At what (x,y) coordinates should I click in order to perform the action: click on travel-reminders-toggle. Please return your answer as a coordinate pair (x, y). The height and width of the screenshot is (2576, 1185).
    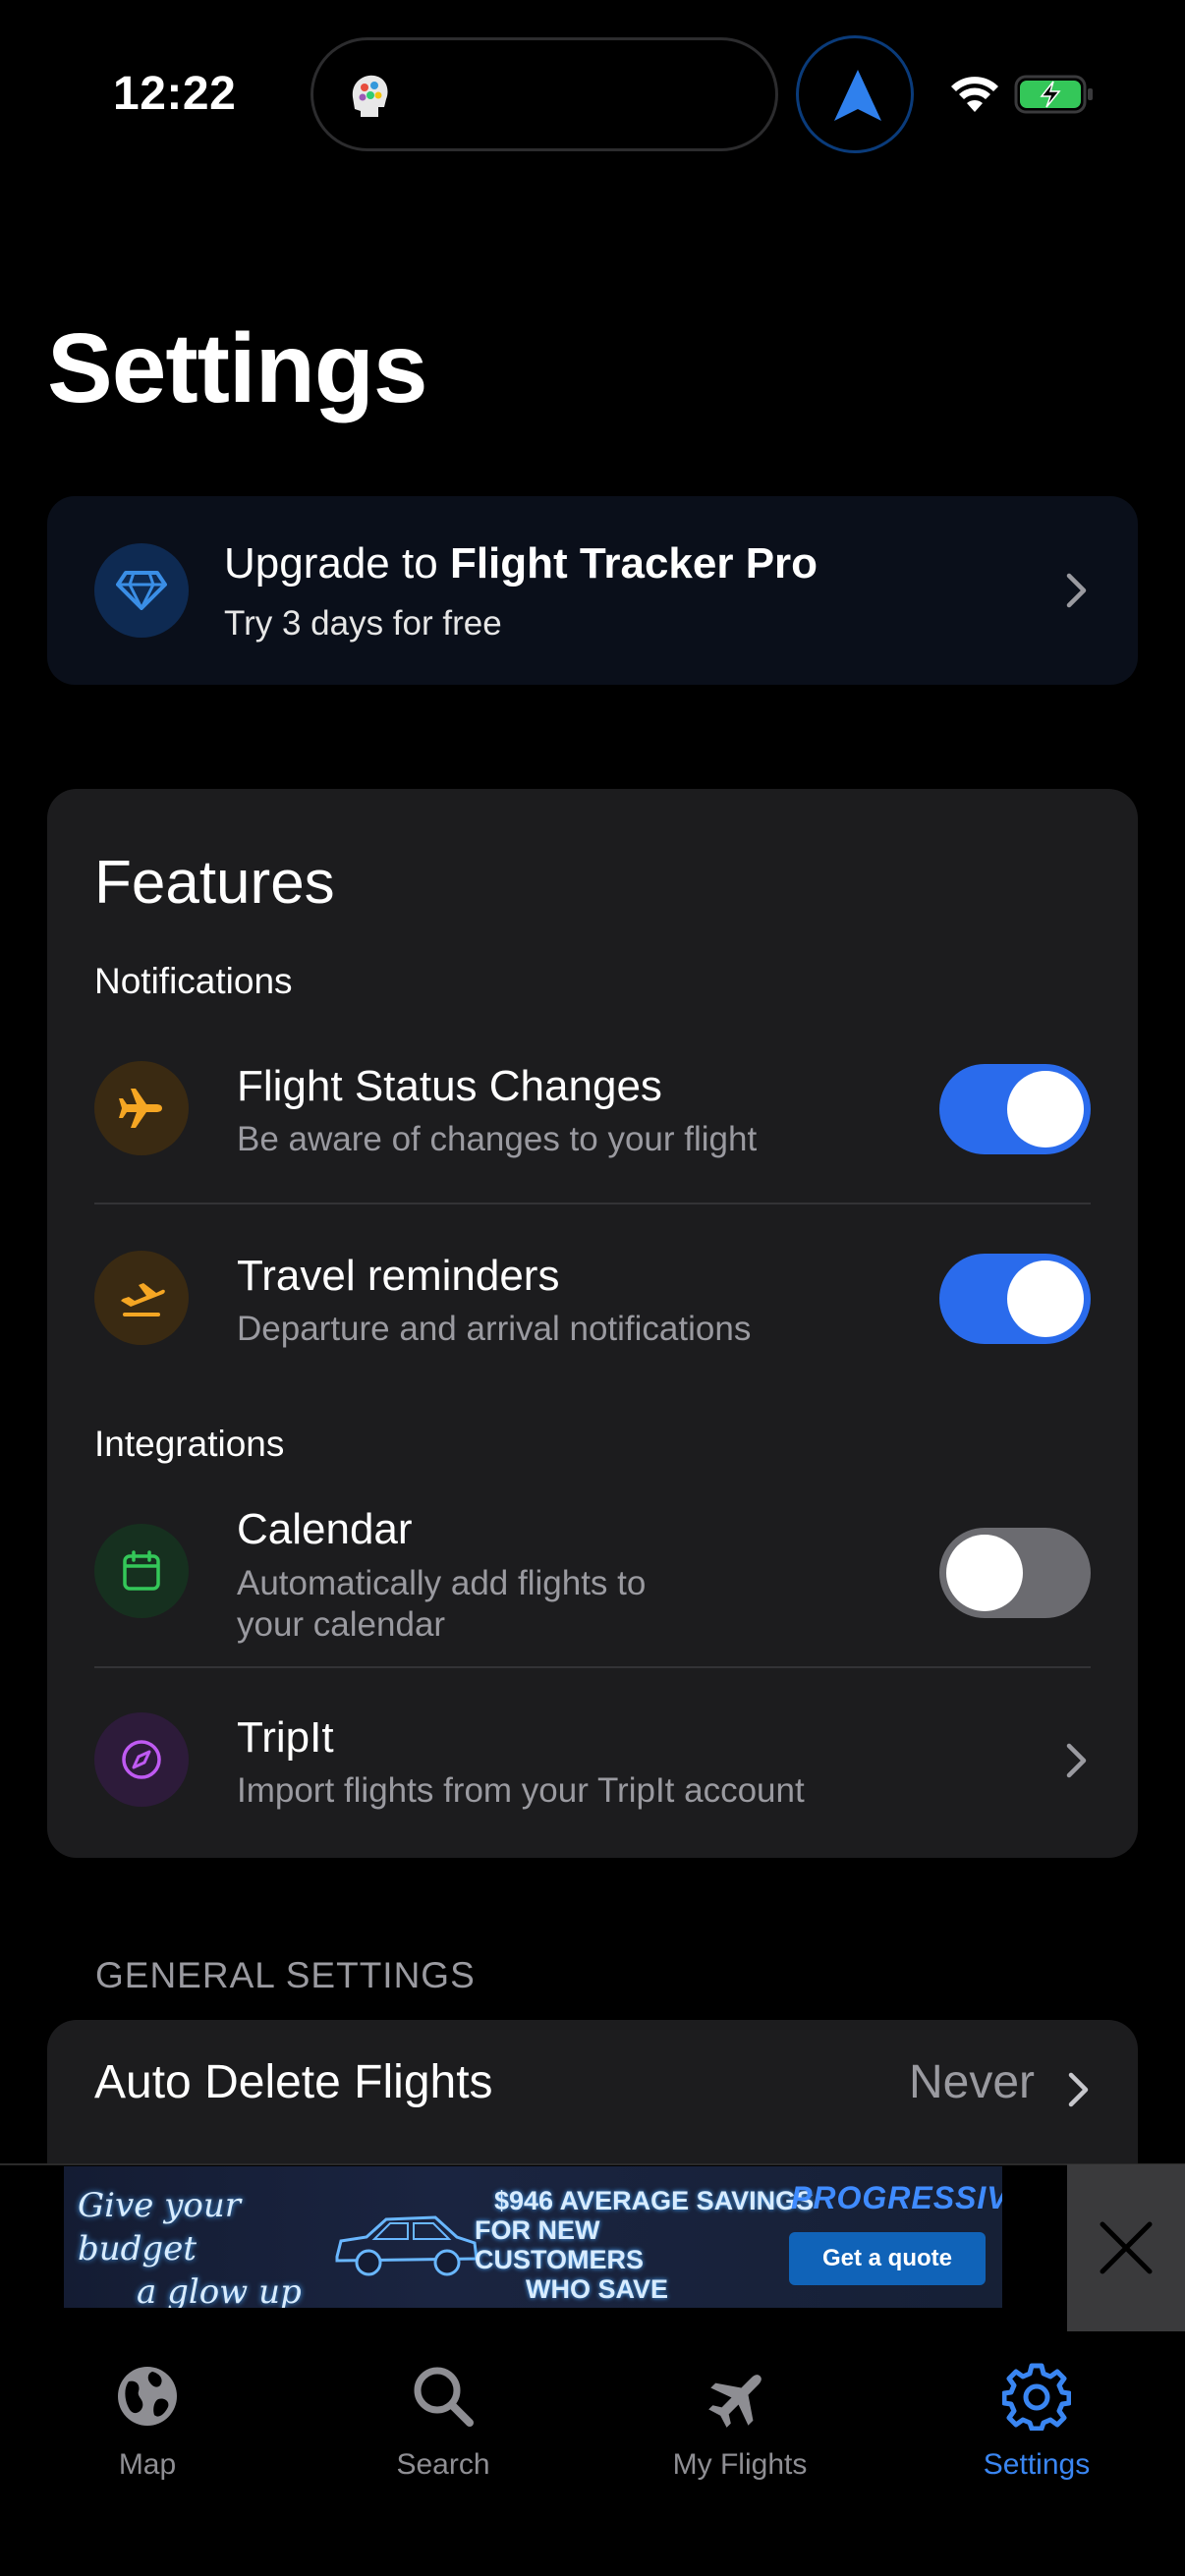
    Looking at the image, I should click on (1015, 1299).